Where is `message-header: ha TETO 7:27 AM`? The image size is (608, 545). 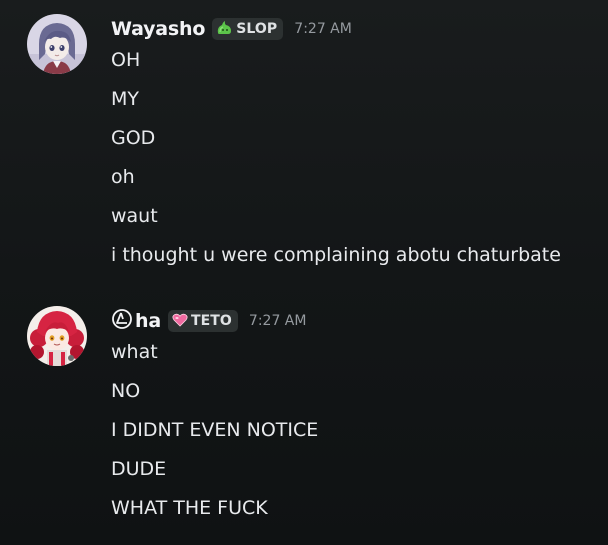
message-header: ha TETO 7:27 AM is located at coordinates (208, 321).